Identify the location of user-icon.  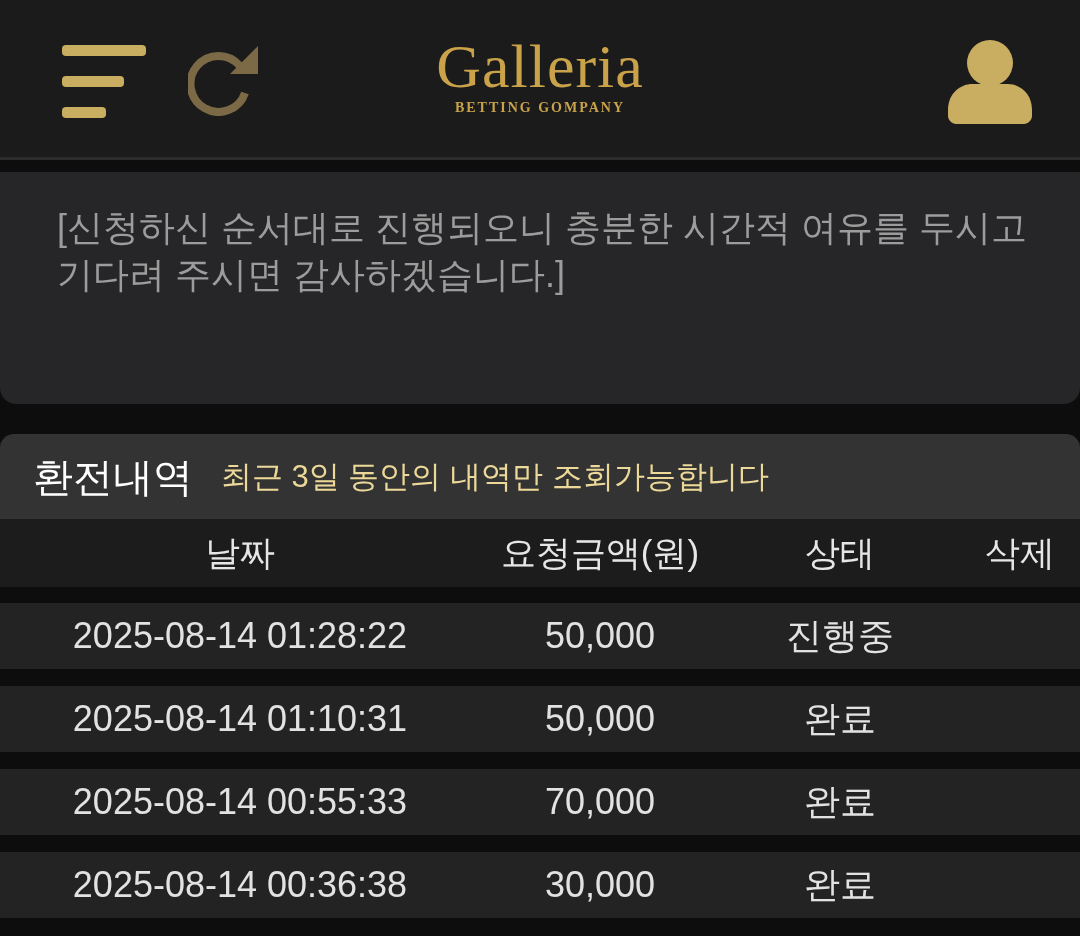
(990, 82).